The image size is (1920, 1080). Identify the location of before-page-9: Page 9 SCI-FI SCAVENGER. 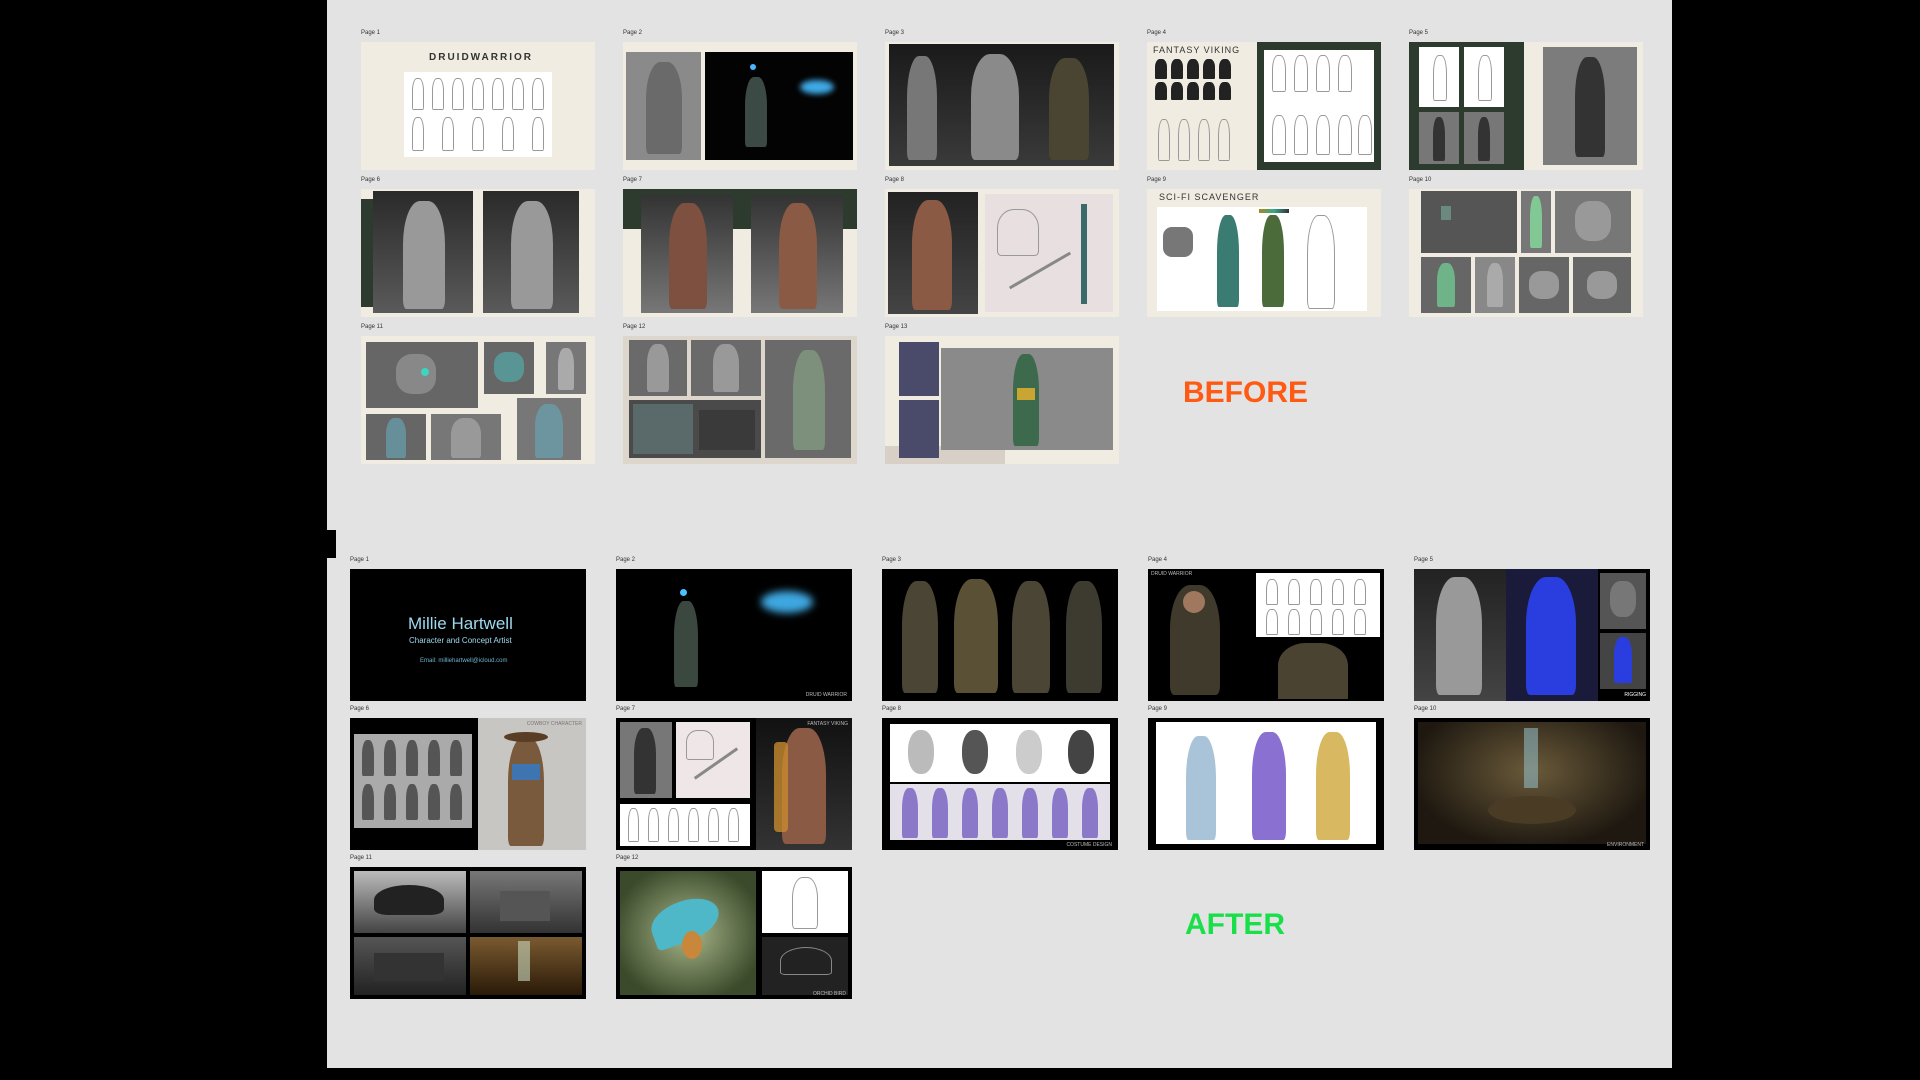
(1264, 247).